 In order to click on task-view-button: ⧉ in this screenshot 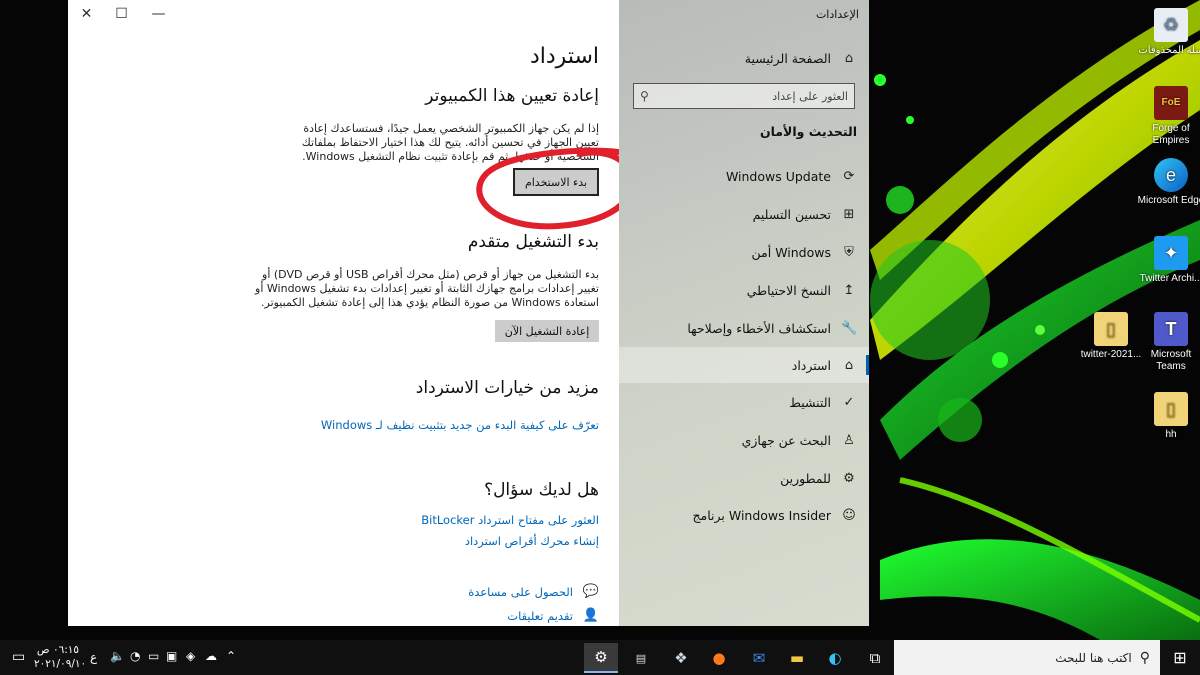, I will do `click(875, 658)`.